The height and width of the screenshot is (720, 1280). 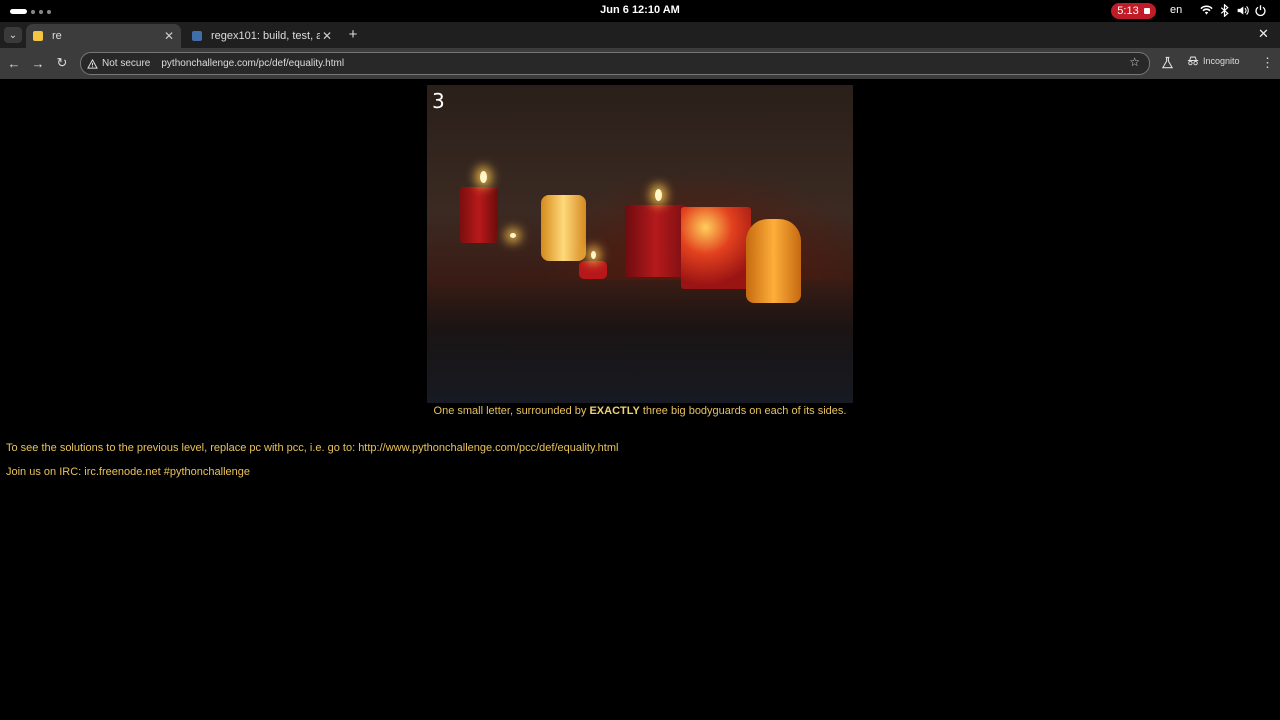 I want to click on site-security-chip: Not secure, so click(x=123, y=63).